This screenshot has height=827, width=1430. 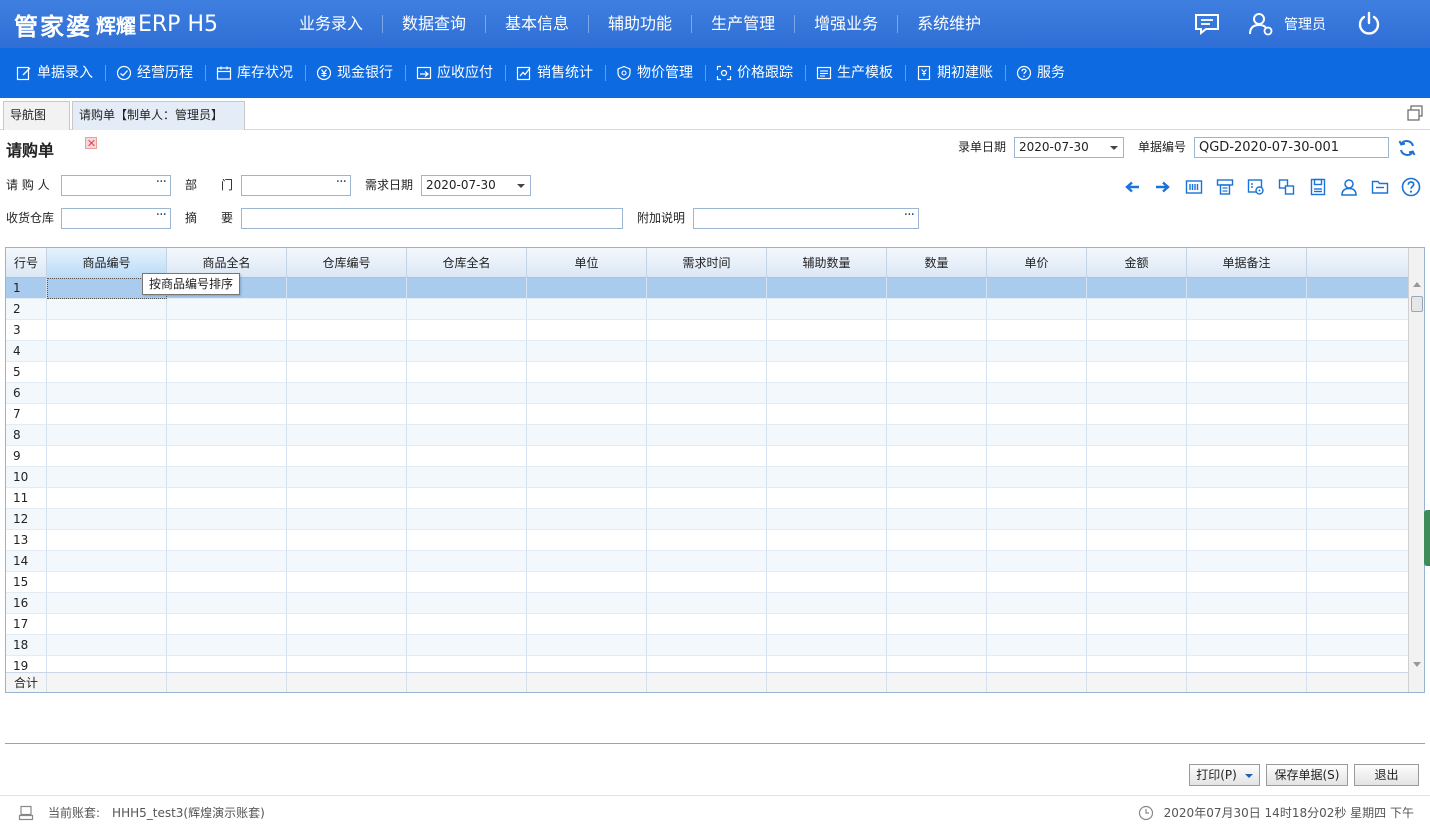 What do you see at coordinates (856, 73) in the screenshot?
I see `quick-nav-prod-template: 生产模板` at bounding box center [856, 73].